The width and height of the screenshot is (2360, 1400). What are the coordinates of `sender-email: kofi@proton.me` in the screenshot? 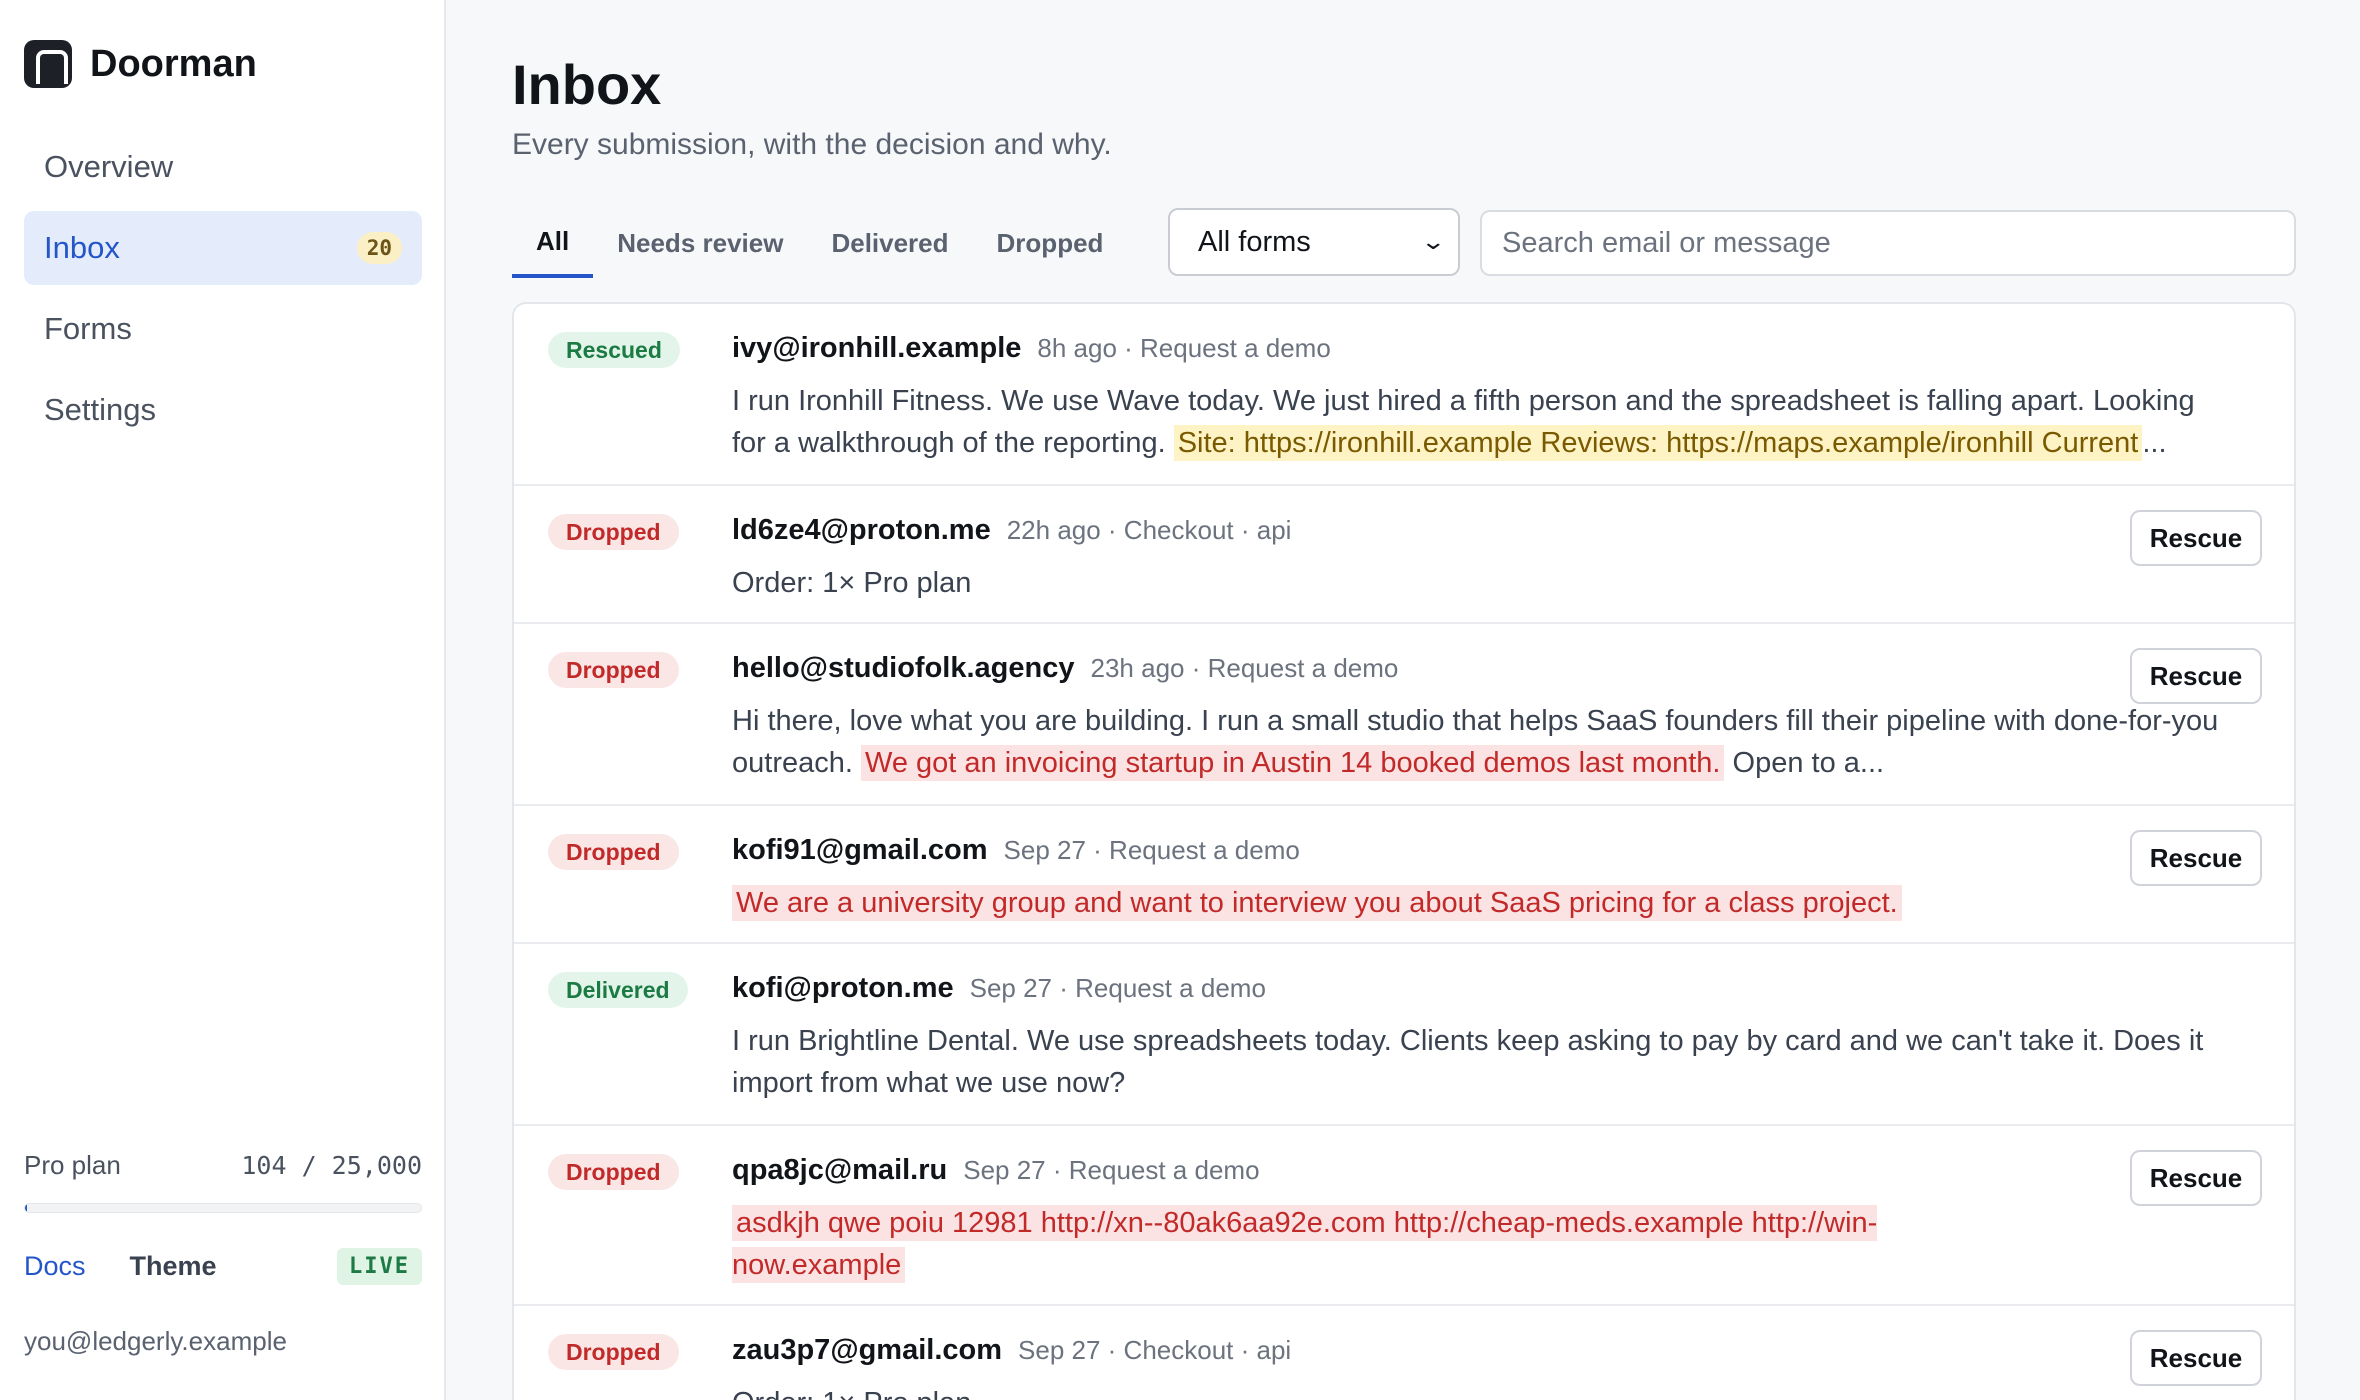 It's located at (843, 988).